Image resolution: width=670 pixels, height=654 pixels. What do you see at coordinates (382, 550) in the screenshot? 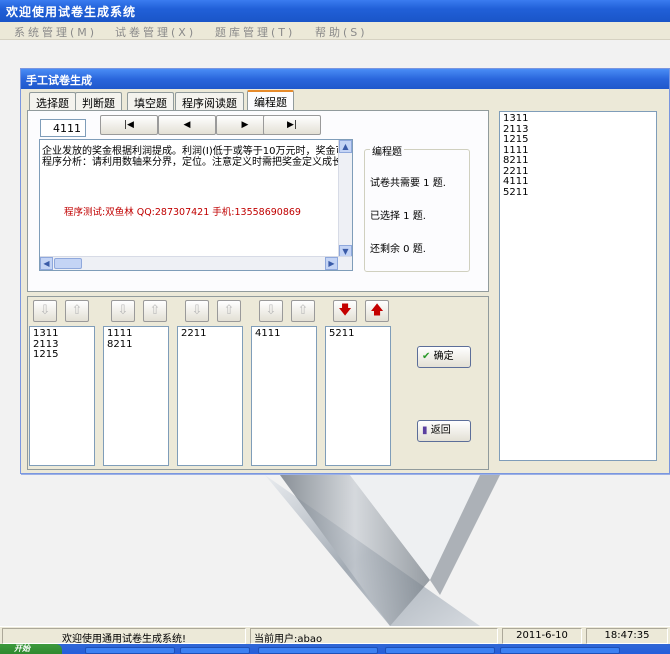
I see `background-logo-graphic` at bounding box center [382, 550].